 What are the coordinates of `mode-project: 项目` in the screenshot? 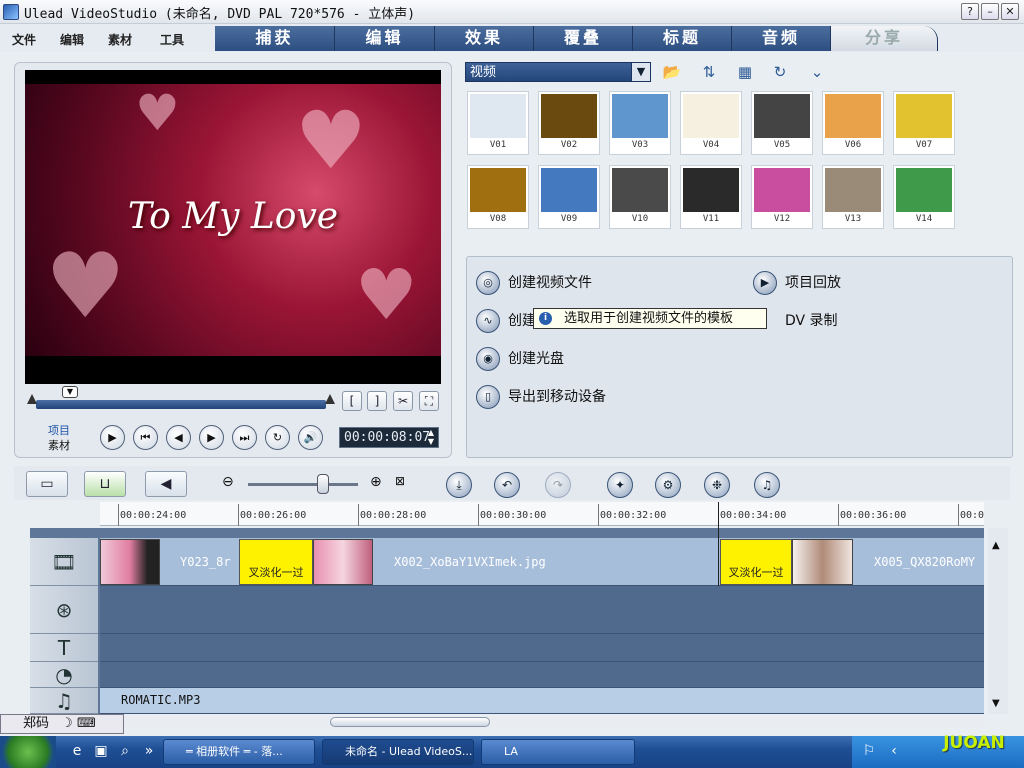 It's located at (59, 430).